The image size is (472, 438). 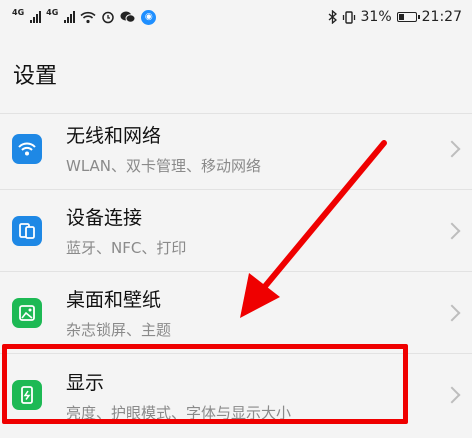 I want to click on battery-icon, so click(x=408, y=17).